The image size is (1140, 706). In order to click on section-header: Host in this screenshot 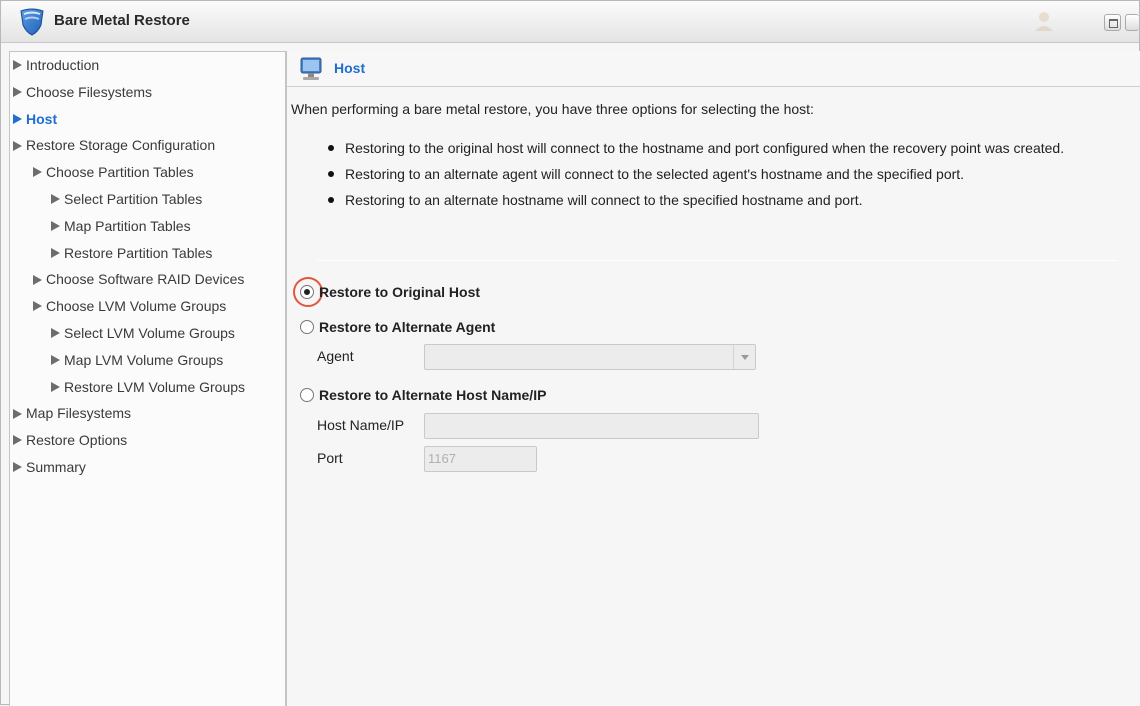, I will do `click(713, 69)`.